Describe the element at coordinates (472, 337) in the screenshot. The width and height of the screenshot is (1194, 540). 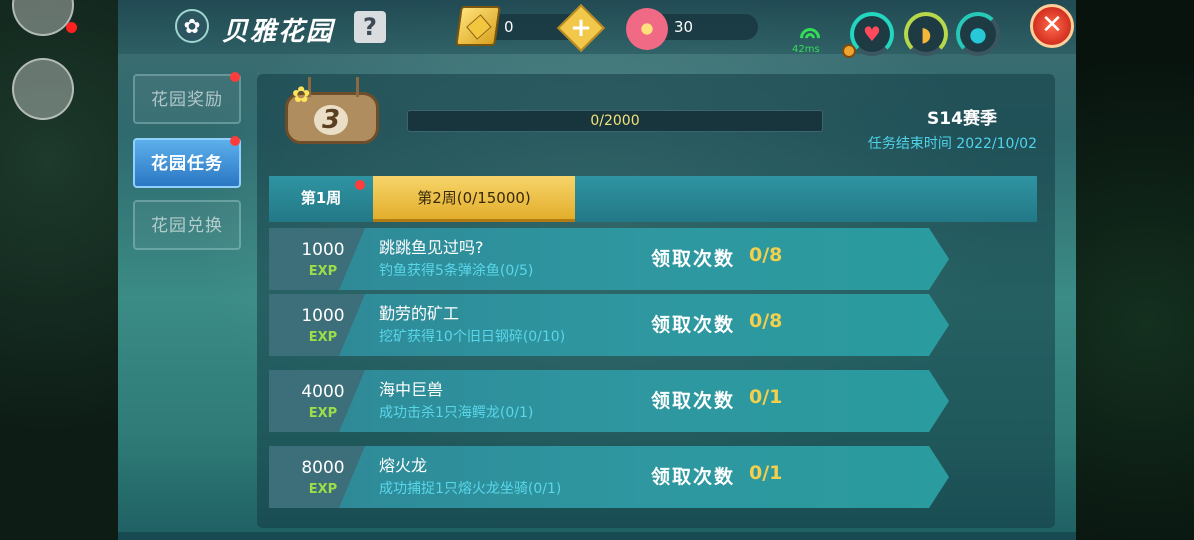
I see `task-description: 挖矿获得10个旧日钢碎(0/10)` at that location.